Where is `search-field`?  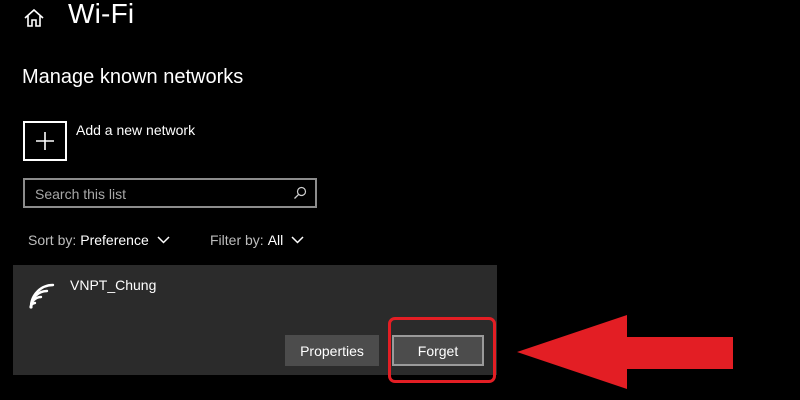
search-field is located at coordinates (170, 193).